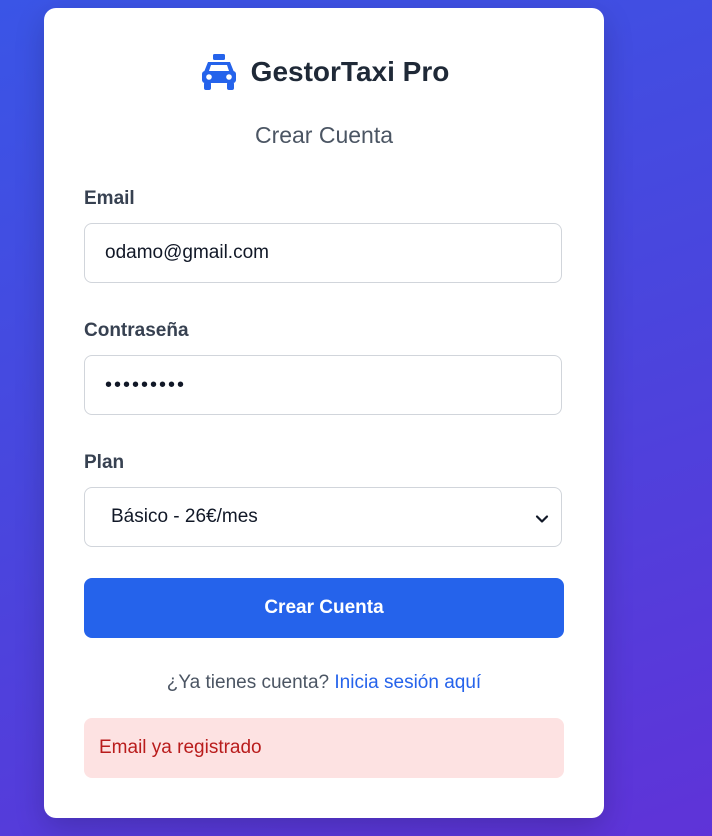  What do you see at coordinates (219, 72) in the screenshot?
I see `taxi-icon` at bounding box center [219, 72].